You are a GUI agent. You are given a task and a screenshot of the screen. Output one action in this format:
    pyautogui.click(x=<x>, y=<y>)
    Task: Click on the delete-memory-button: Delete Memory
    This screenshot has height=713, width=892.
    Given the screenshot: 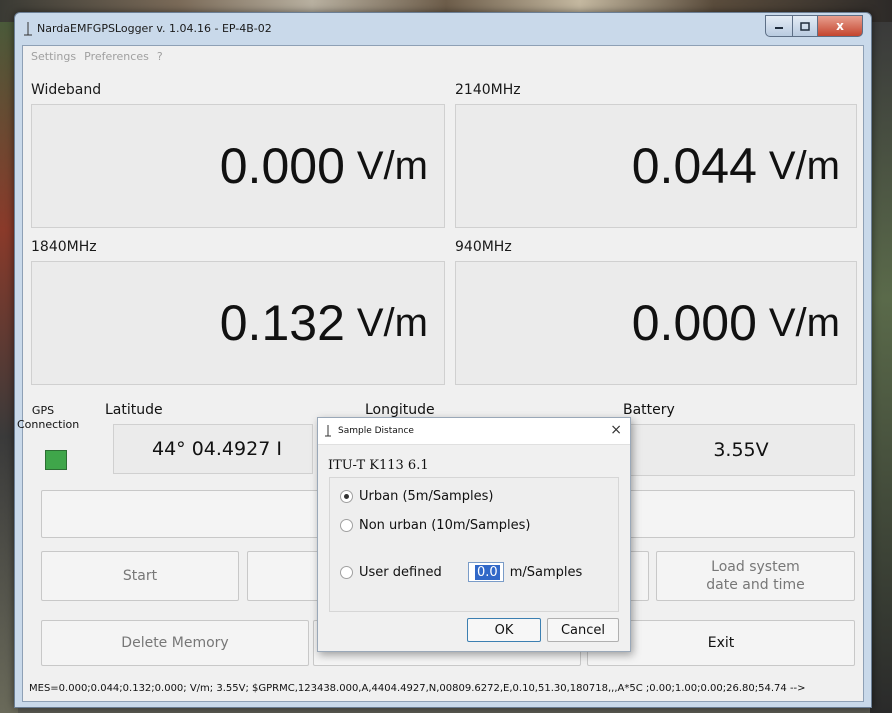 What is the action you would take?
    pyautogui.click(x=175, y=643)
    